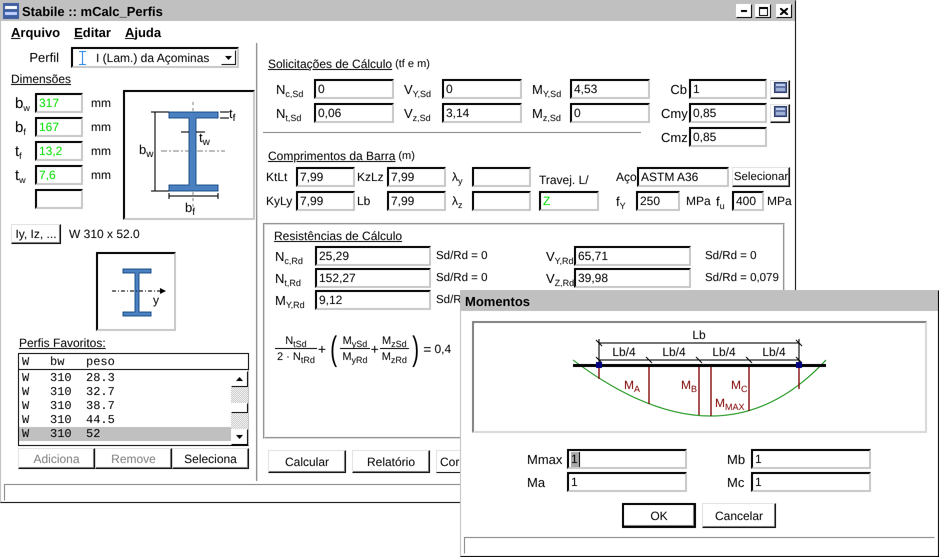 The height and width of the screenshot is (557, 939). Describe the element at coordinates (659, 515) in the screenshot. I see `dialog-button: OK` at that location.